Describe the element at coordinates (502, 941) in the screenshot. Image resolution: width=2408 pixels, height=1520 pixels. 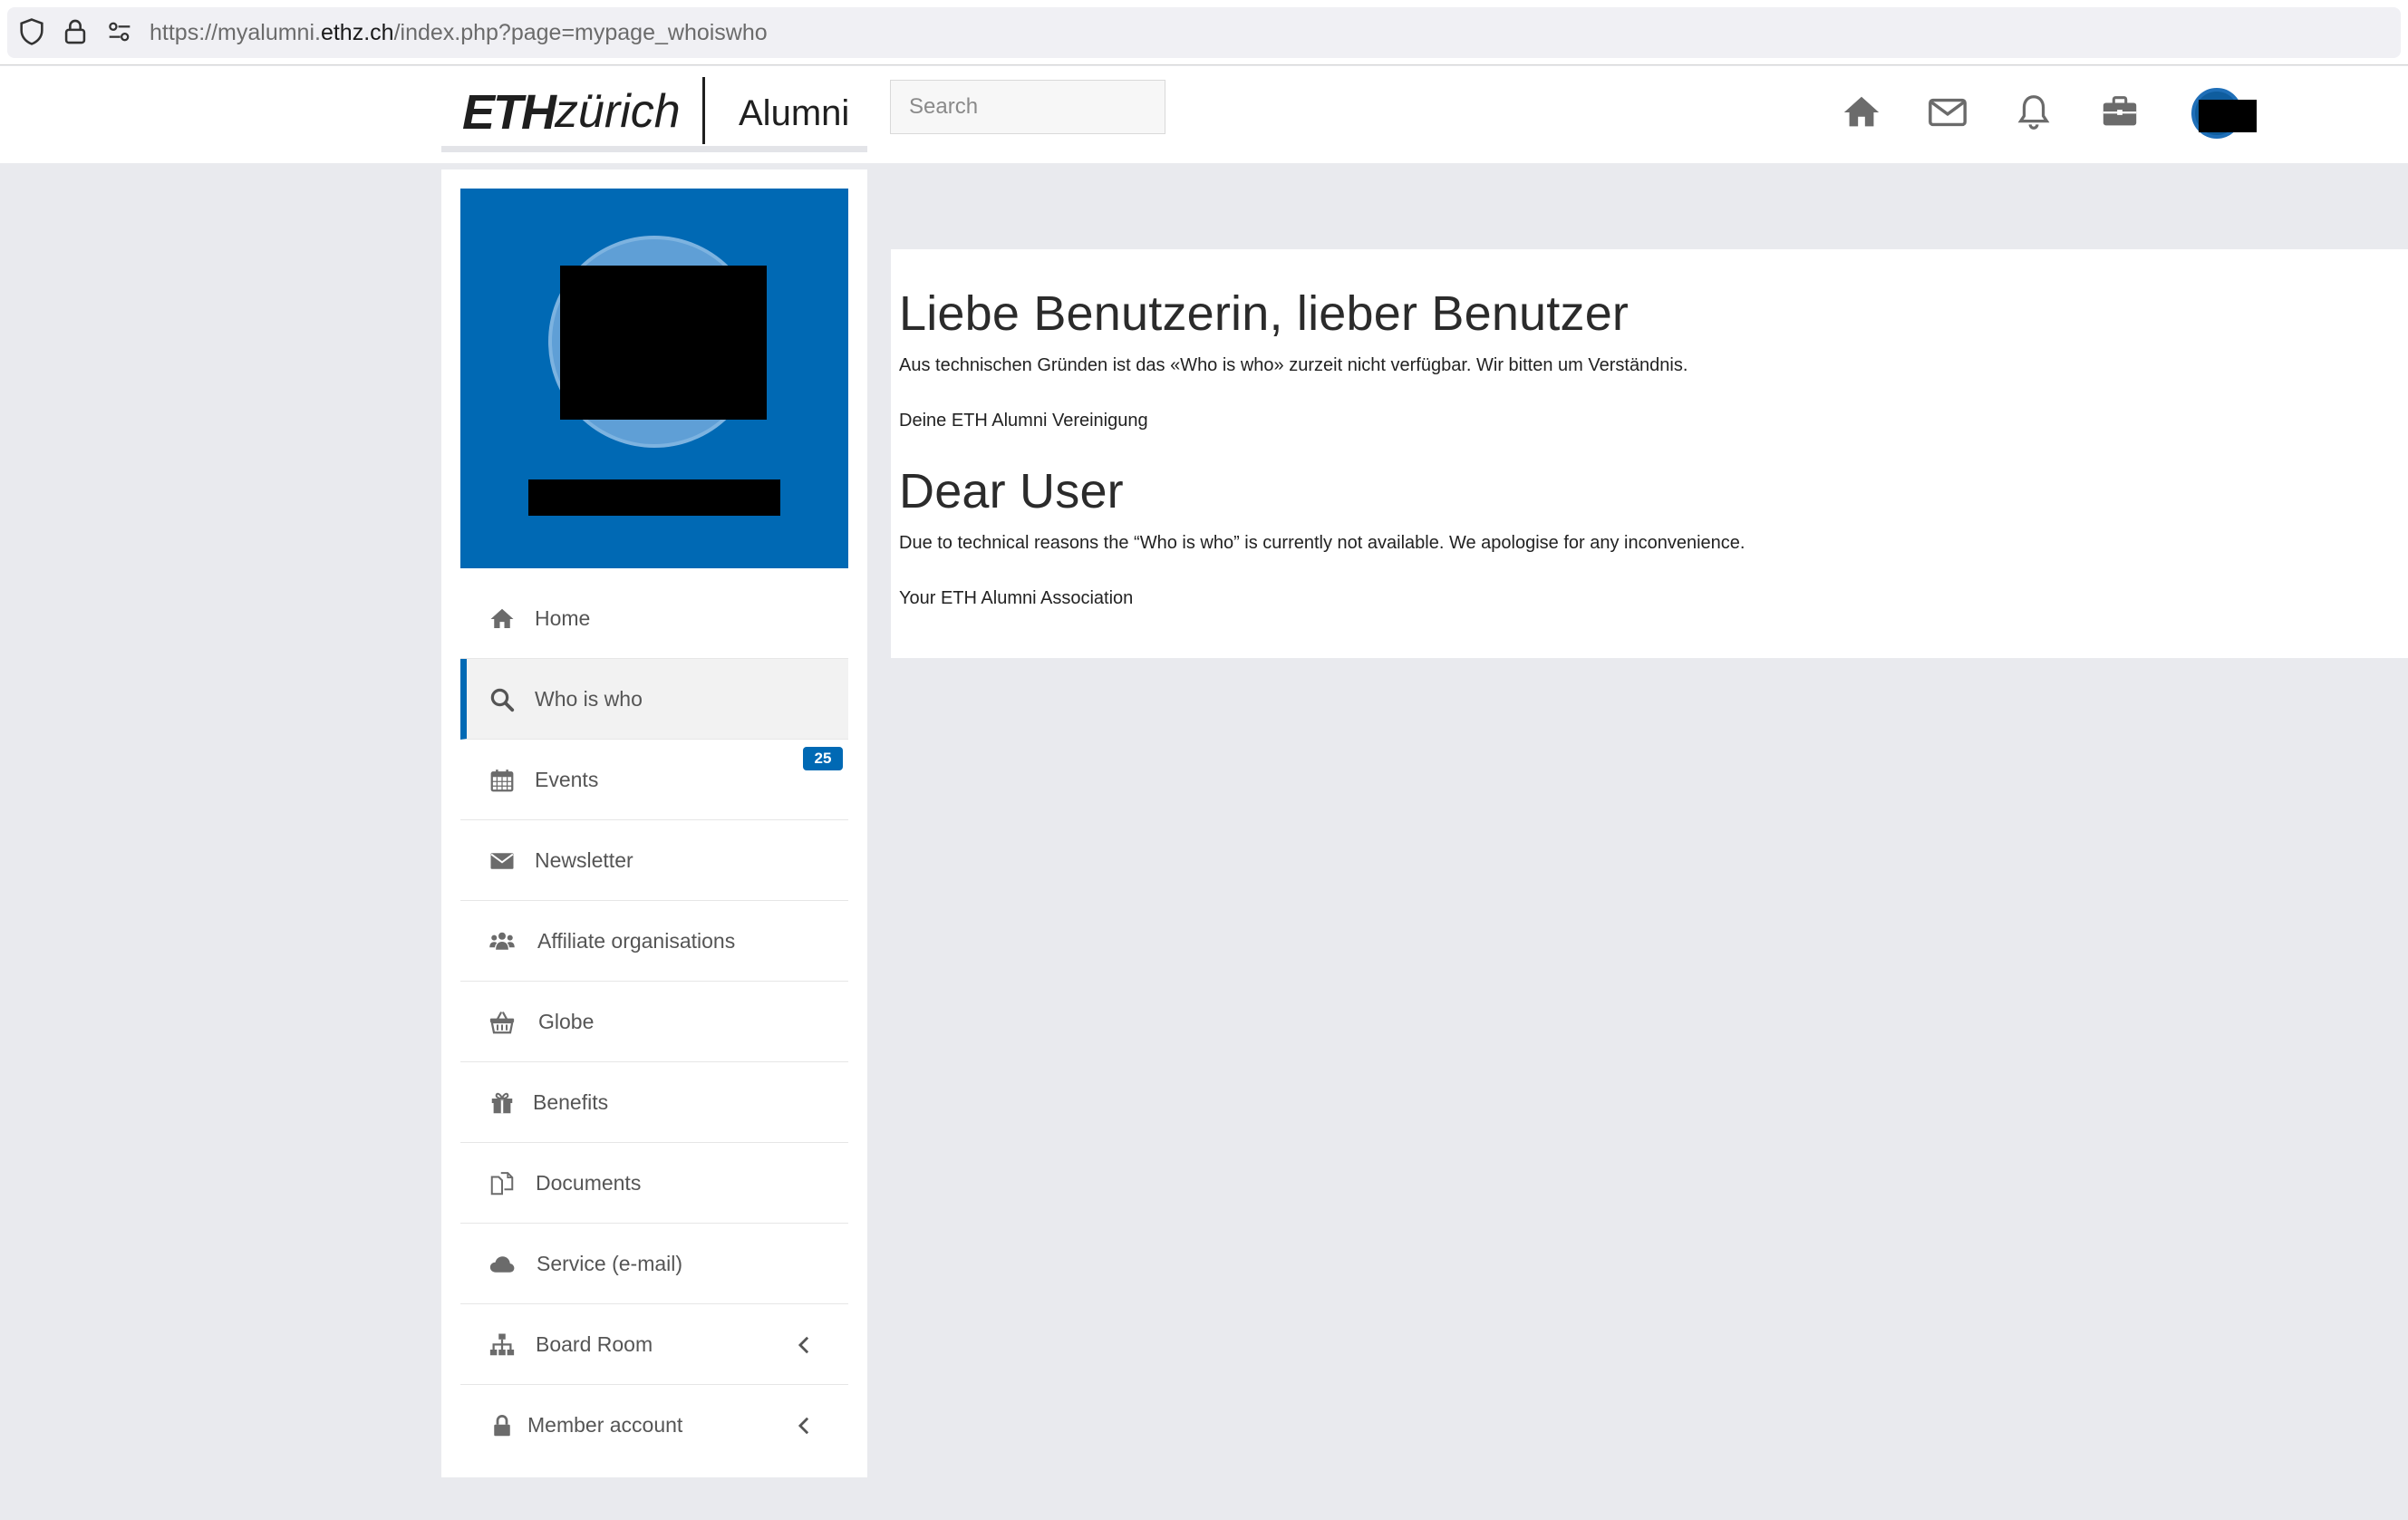
I see `users-icon` at that location.